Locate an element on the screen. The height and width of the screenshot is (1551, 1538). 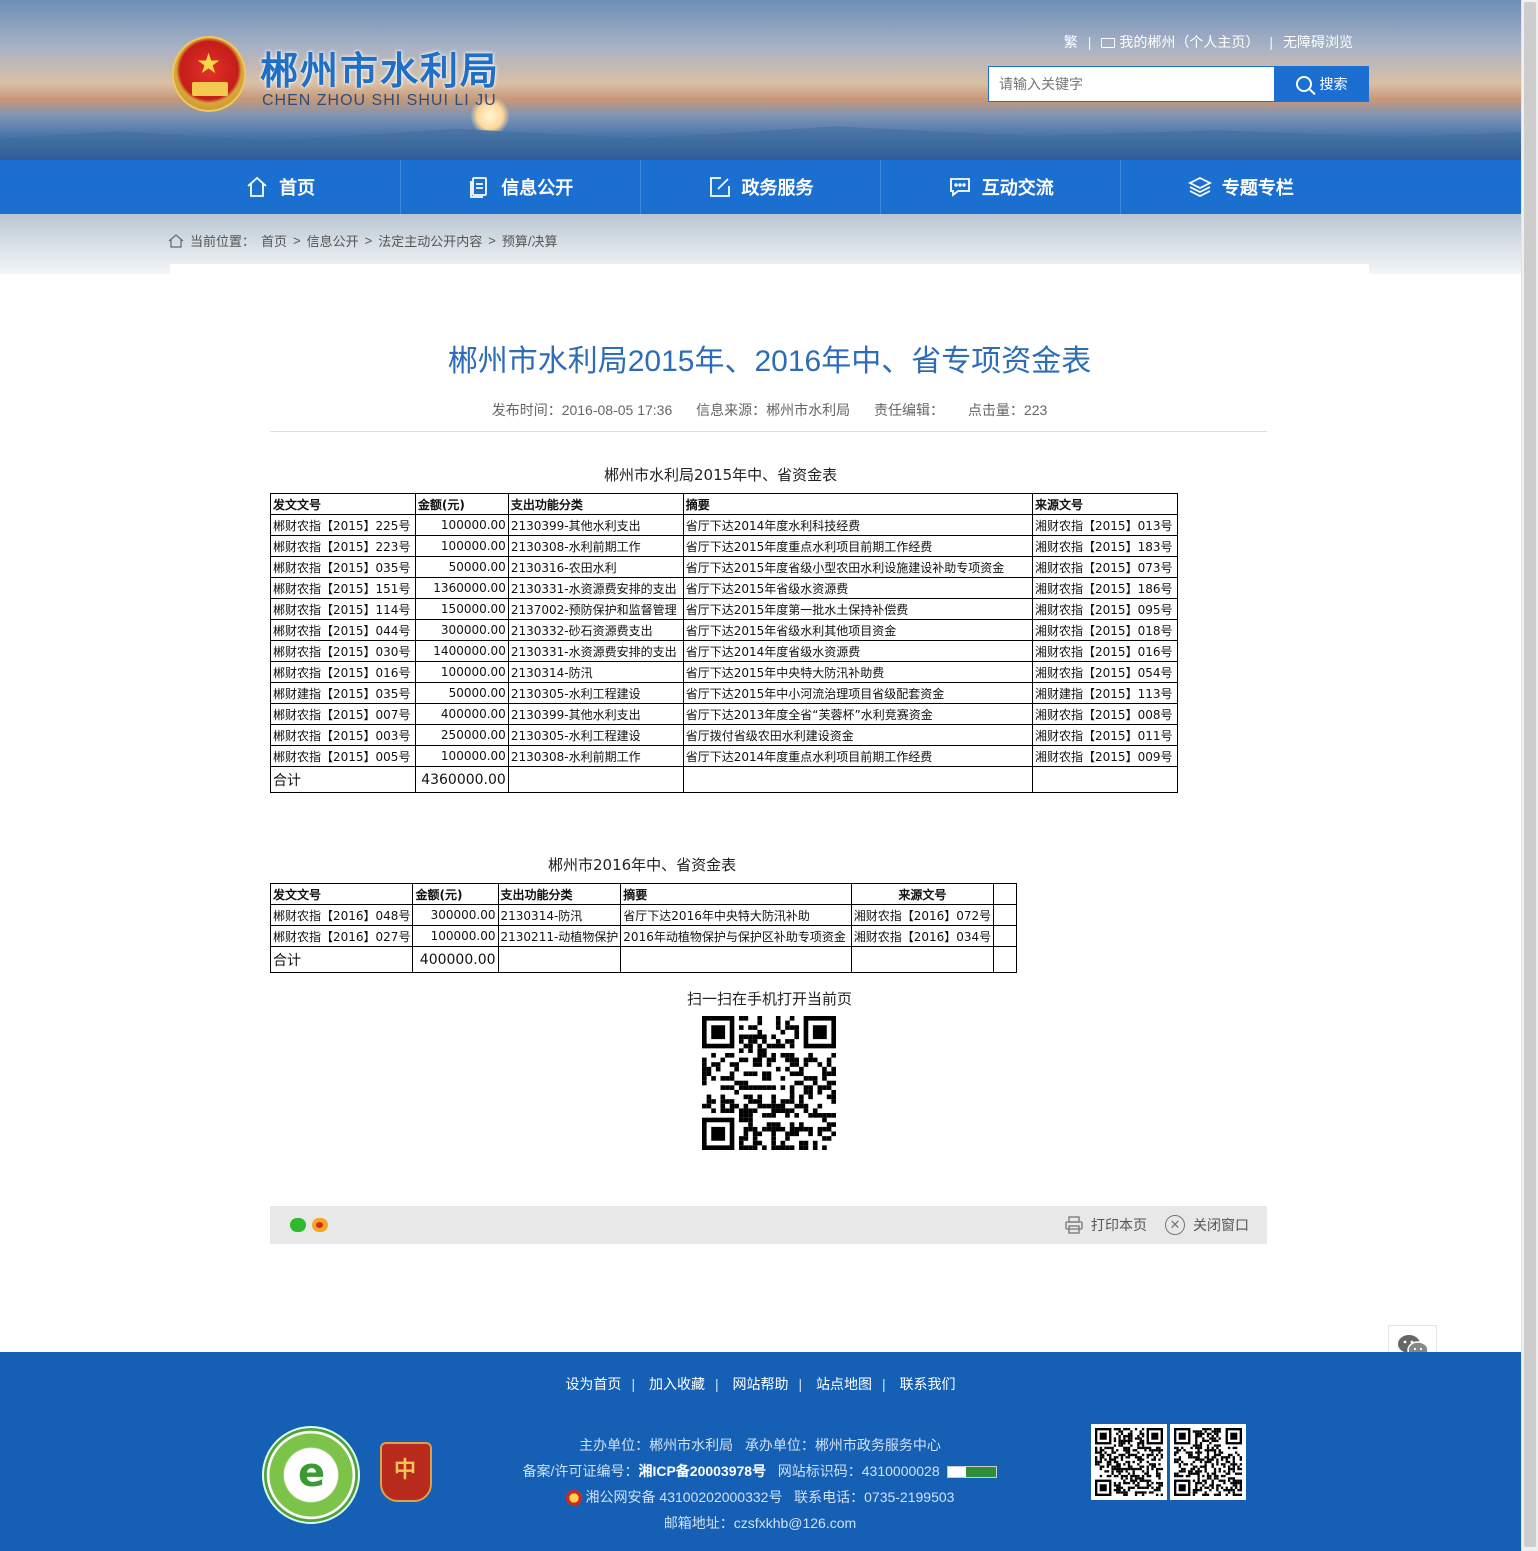
share-bar: 打印本页 ✕ 关闭窗口 is located at coordinates (768, 1225).